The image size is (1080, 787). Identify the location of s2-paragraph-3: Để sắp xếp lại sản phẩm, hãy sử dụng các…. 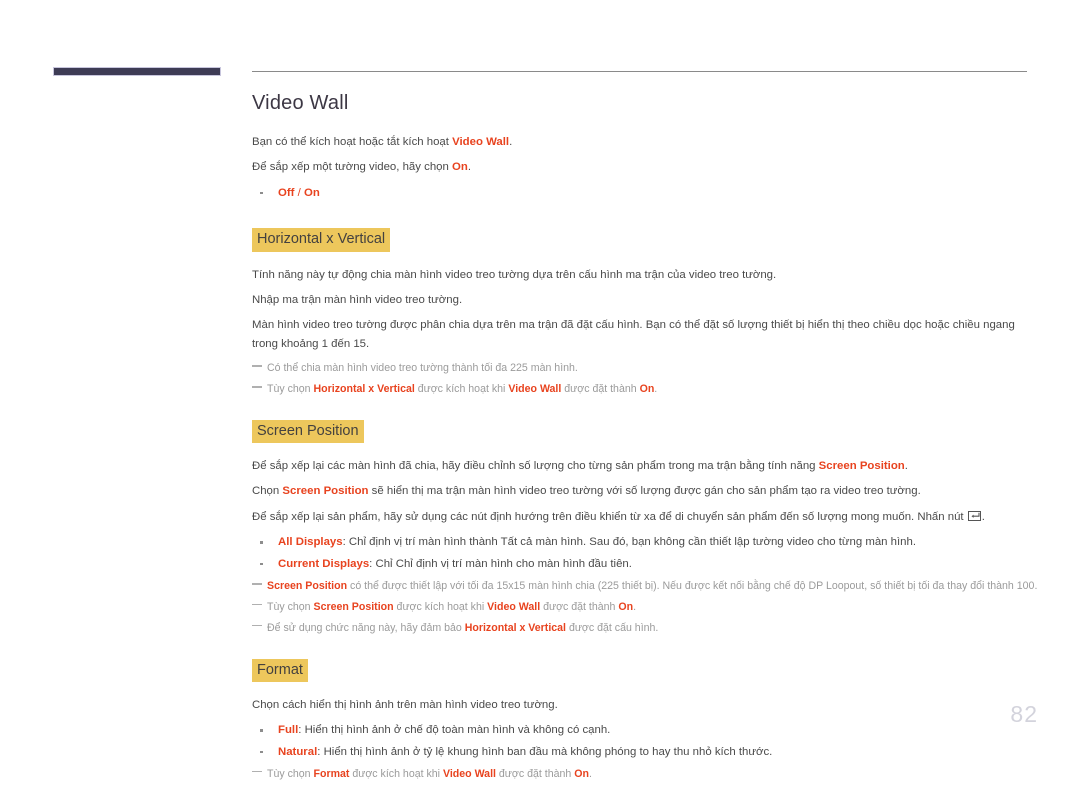
(647, 517).